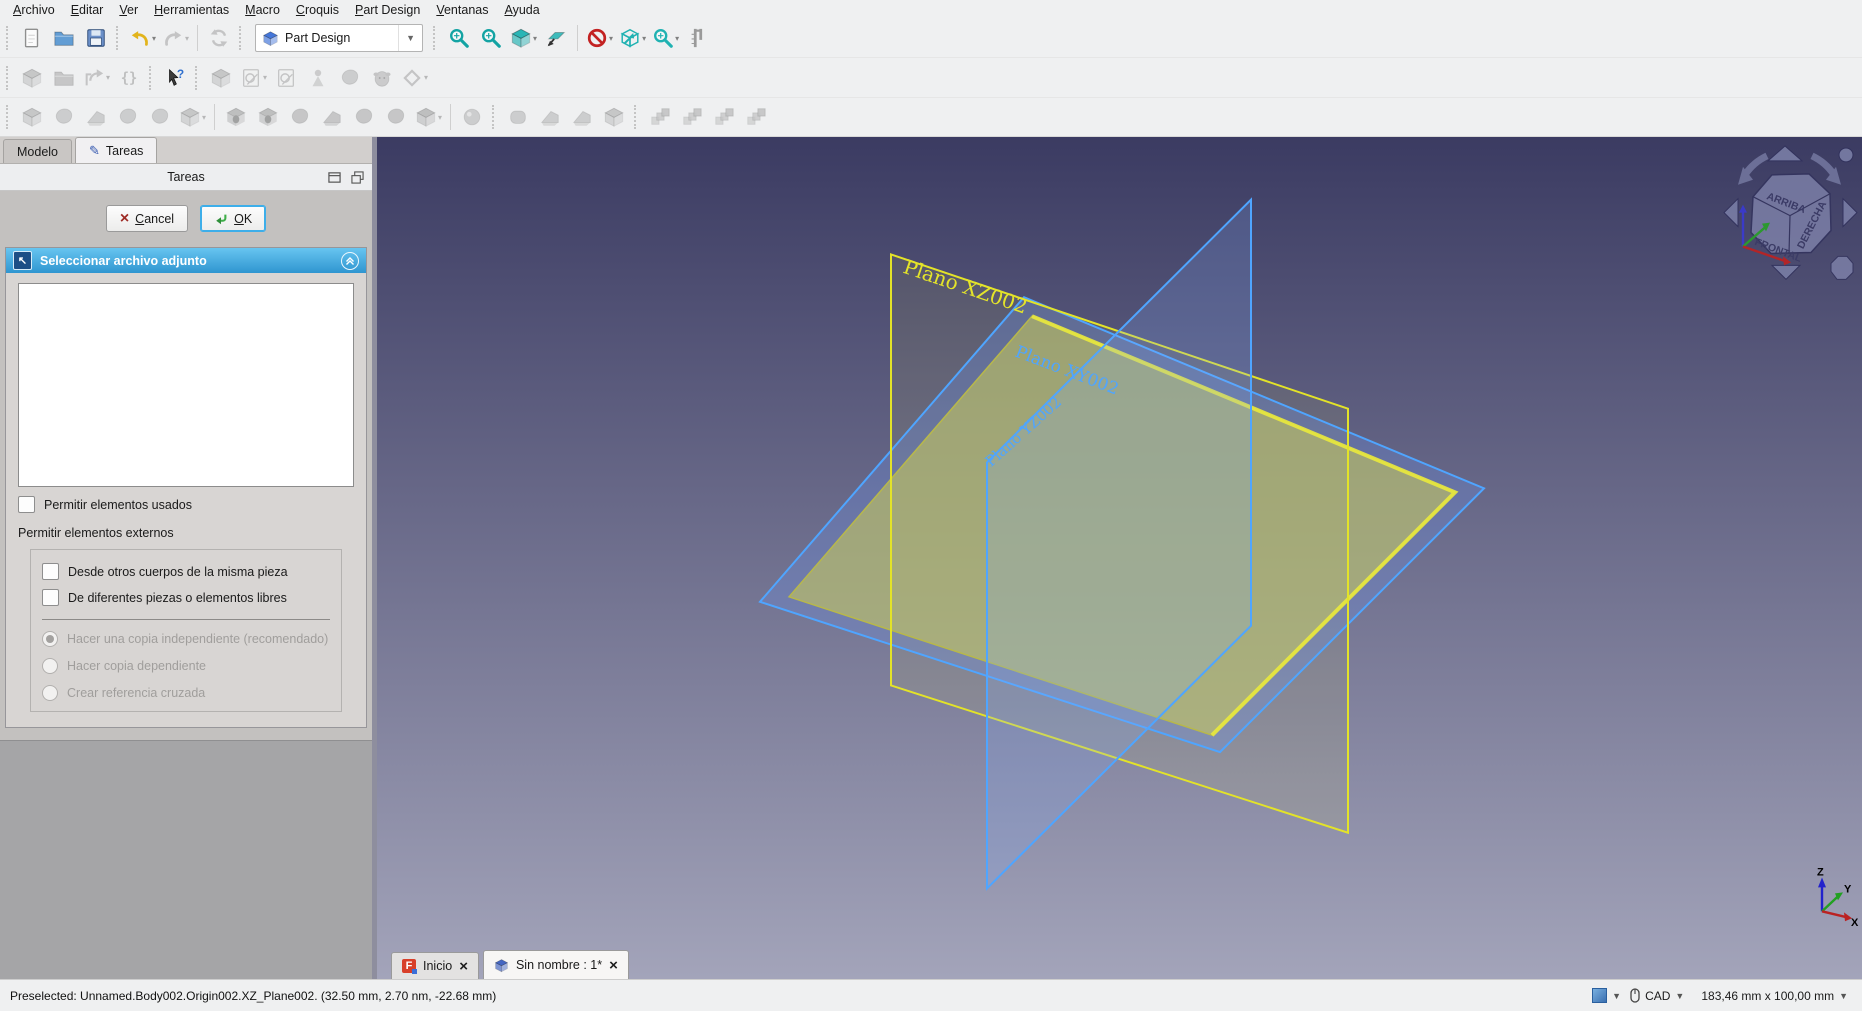 This screenshot has width=1862, height=1011. I want to click on refresh-button: ▾, so click(219, 38).